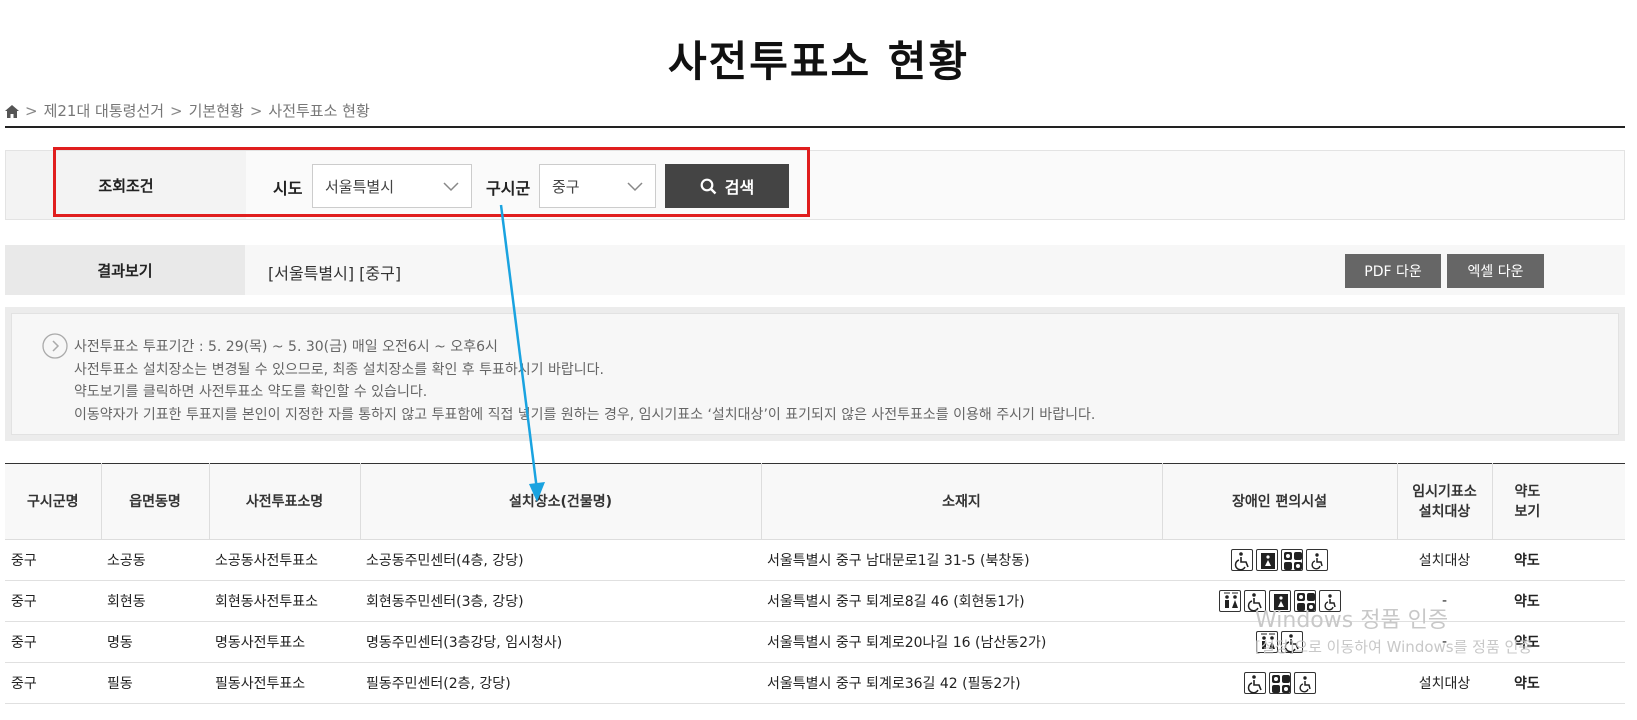 This screenshot has height=720, width=1637. What do you see at coordinates (560, 683) in the screenshot?
I see `cell-place: 필동주민센터(2층, 강당)` at bounding box center [560, 683].